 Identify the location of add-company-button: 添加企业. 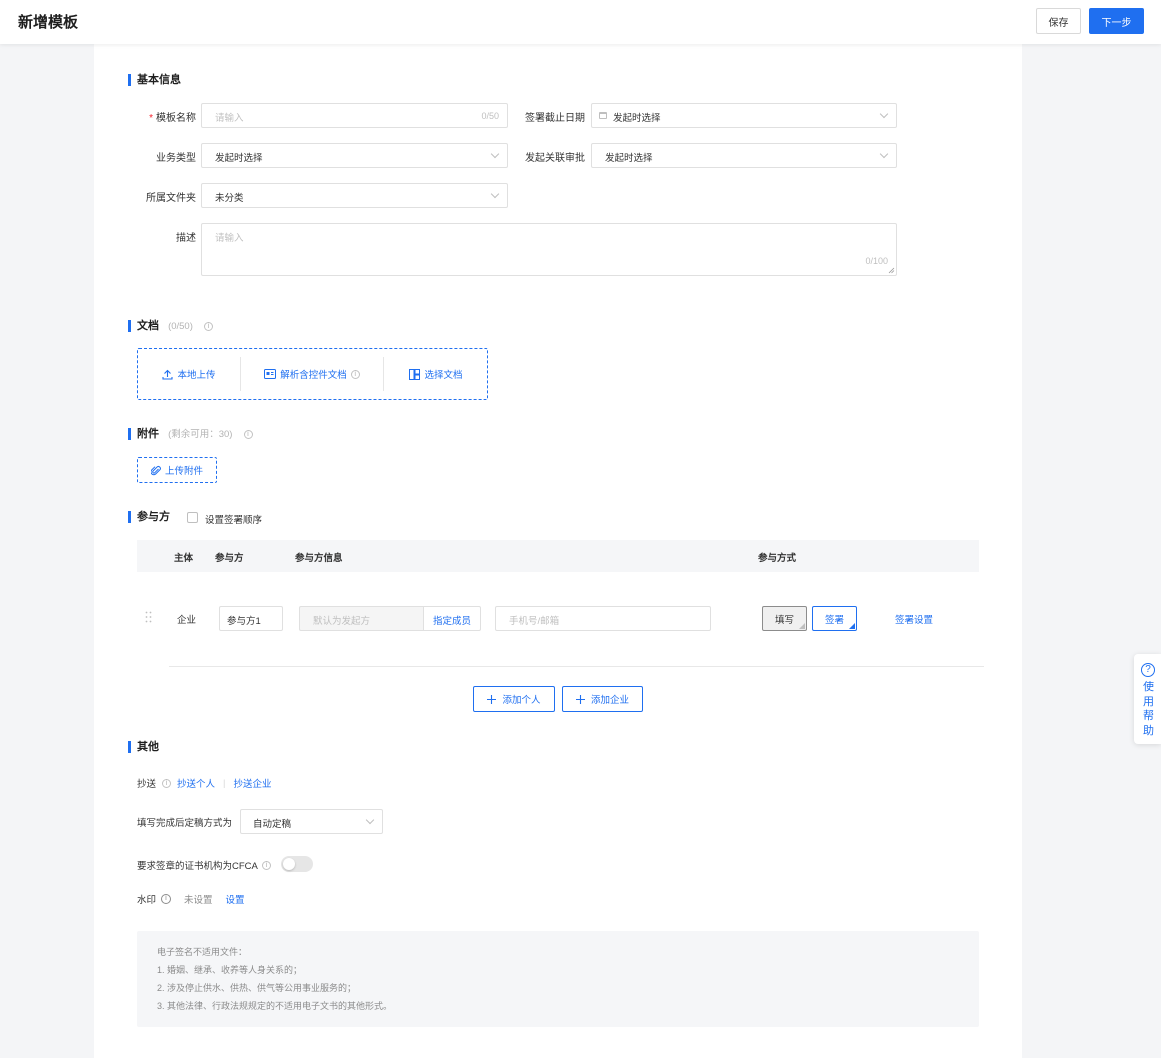
(602, 699).